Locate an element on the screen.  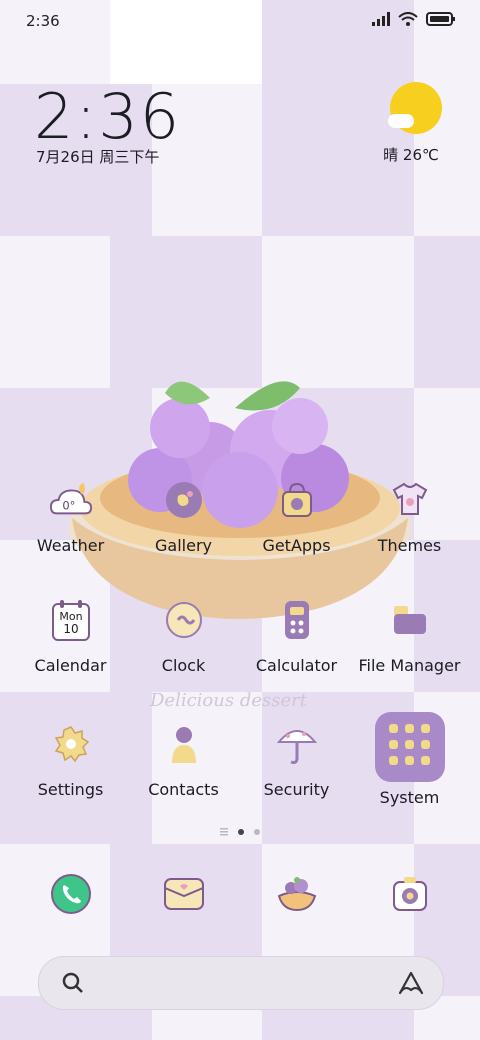
app-system-folder: System is located at coordinates (409, 759).